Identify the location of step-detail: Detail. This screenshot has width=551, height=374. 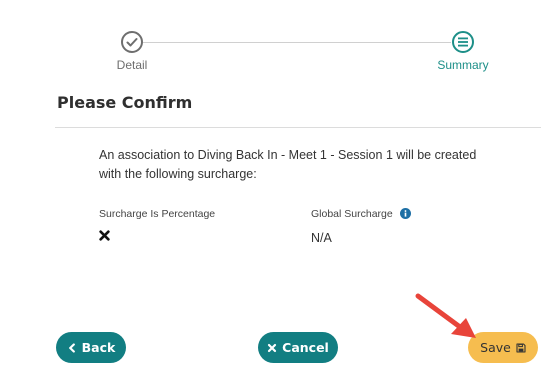
(132, 51).